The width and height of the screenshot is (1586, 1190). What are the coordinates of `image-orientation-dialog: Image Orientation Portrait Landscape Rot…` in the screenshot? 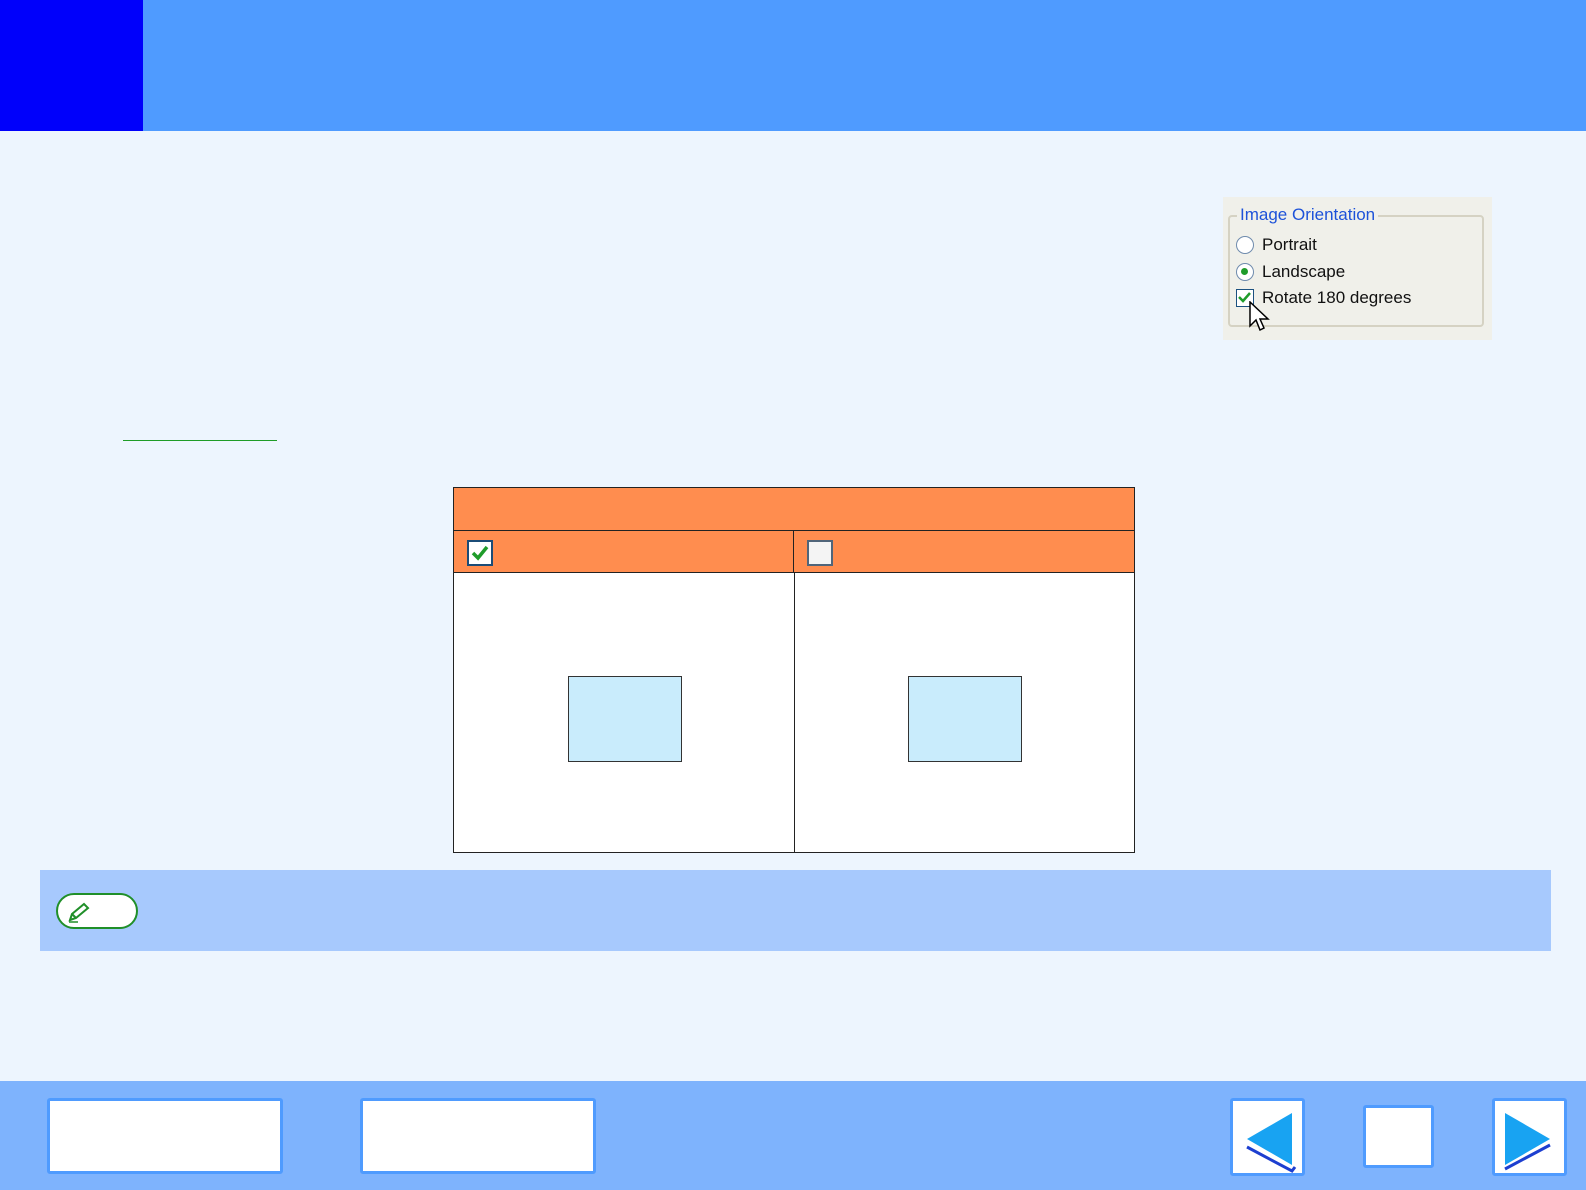 It's located at (1357, 268).